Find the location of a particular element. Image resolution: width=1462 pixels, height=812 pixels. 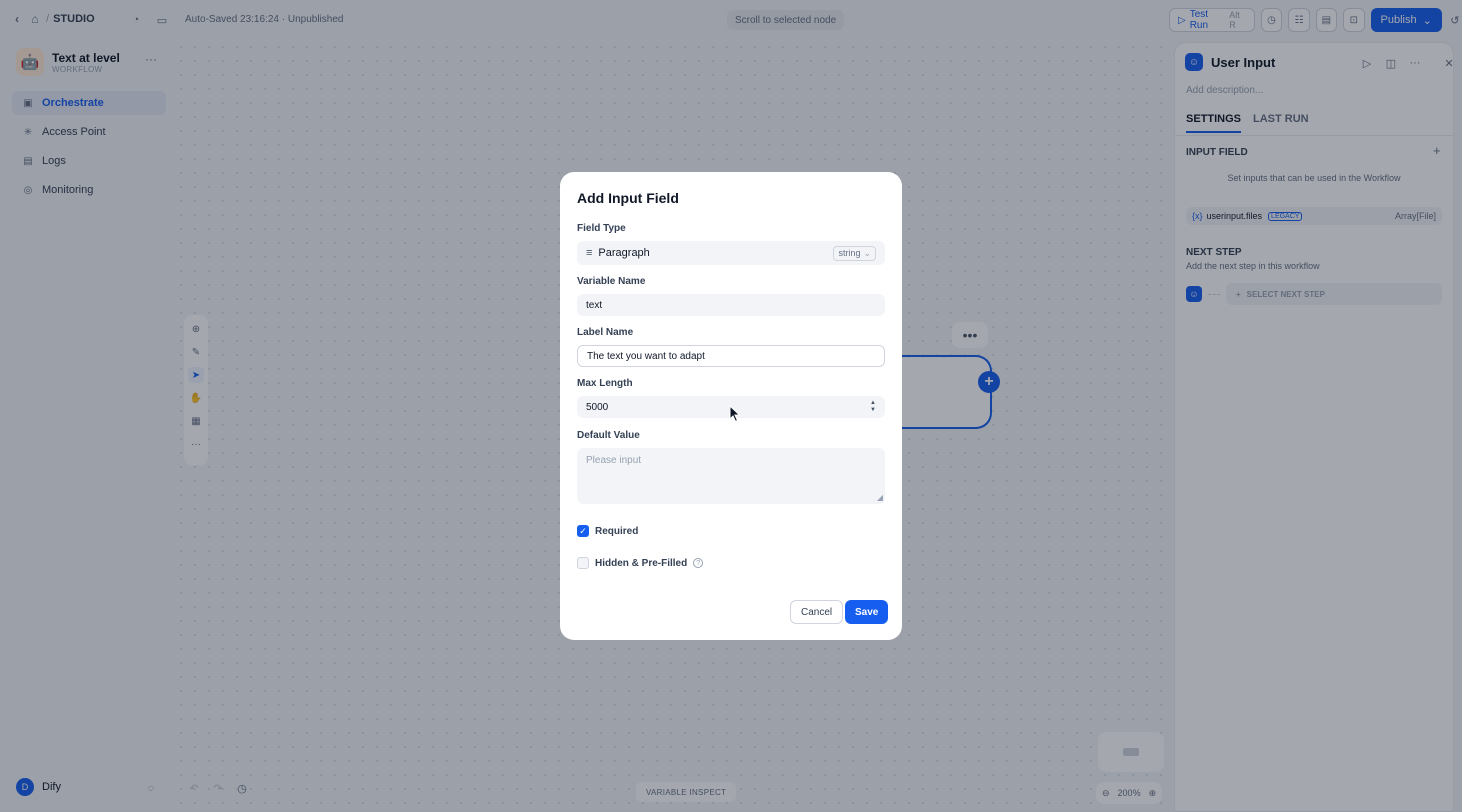

label-name-label: Label Name is located at coordinates (605, 332).